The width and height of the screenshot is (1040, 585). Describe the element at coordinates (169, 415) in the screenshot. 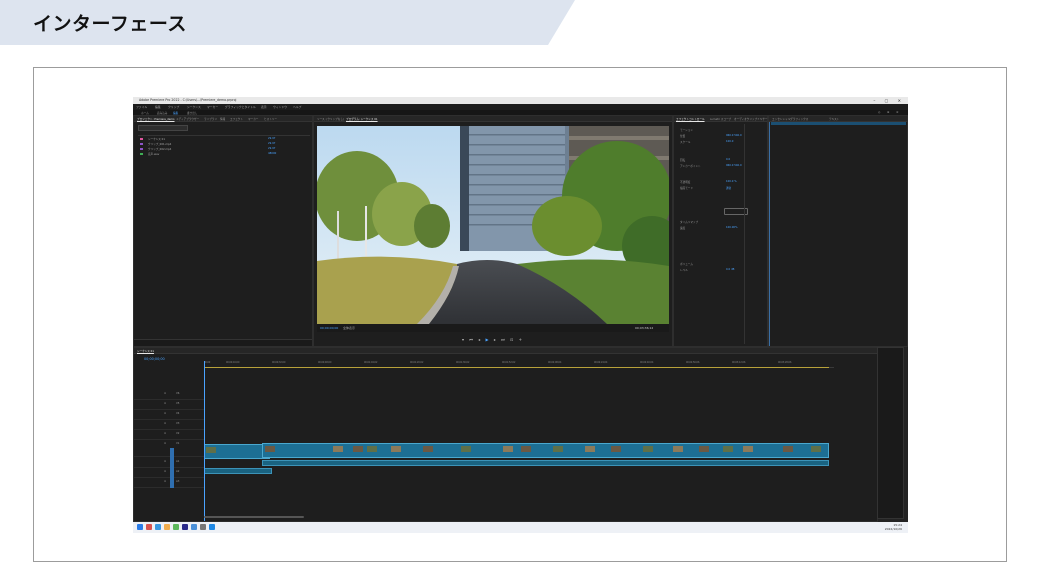

I see `track-header-v4: ⊟ V4` at that location.